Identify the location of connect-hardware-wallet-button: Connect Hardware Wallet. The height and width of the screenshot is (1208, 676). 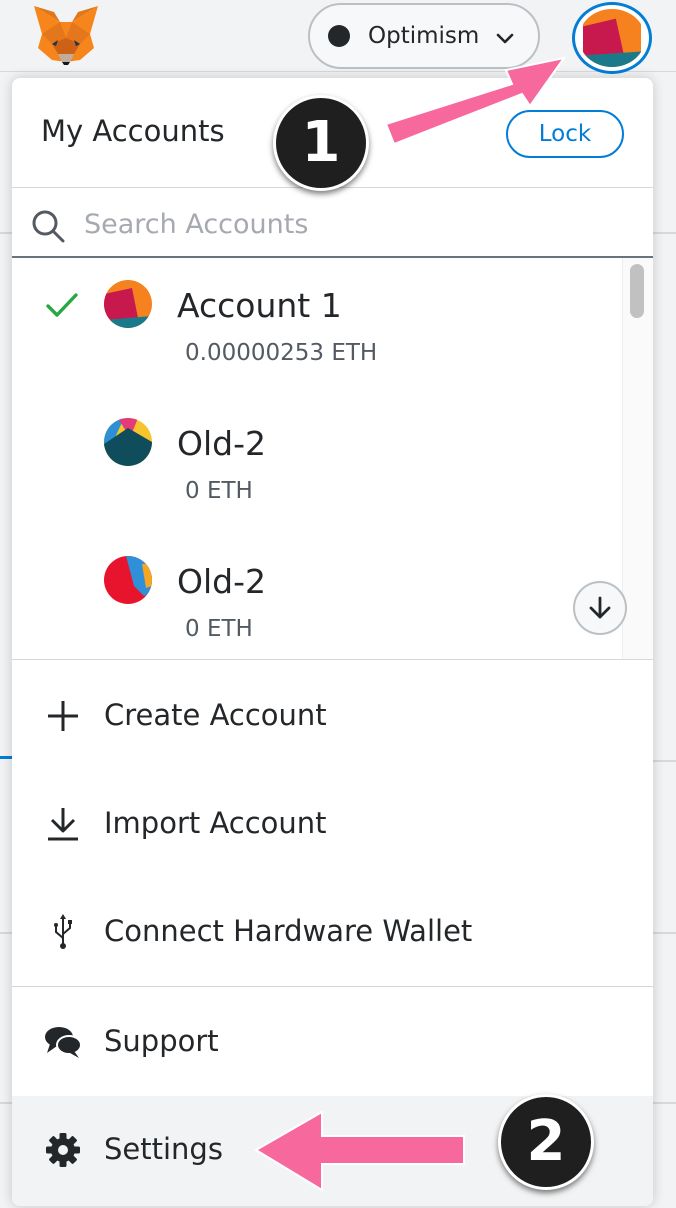
(332, 932).